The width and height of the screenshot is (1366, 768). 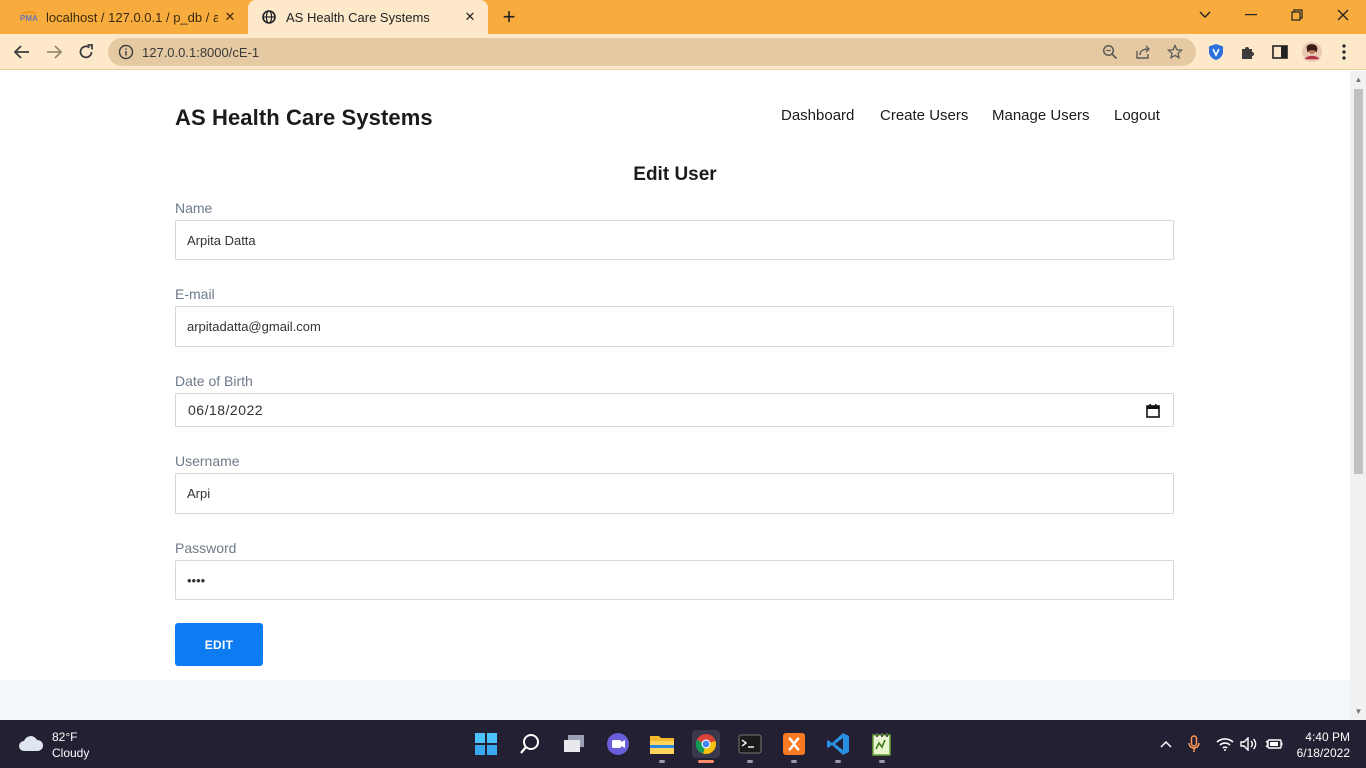 I want to click on windows-start-icon, so click(x=486, y=744).